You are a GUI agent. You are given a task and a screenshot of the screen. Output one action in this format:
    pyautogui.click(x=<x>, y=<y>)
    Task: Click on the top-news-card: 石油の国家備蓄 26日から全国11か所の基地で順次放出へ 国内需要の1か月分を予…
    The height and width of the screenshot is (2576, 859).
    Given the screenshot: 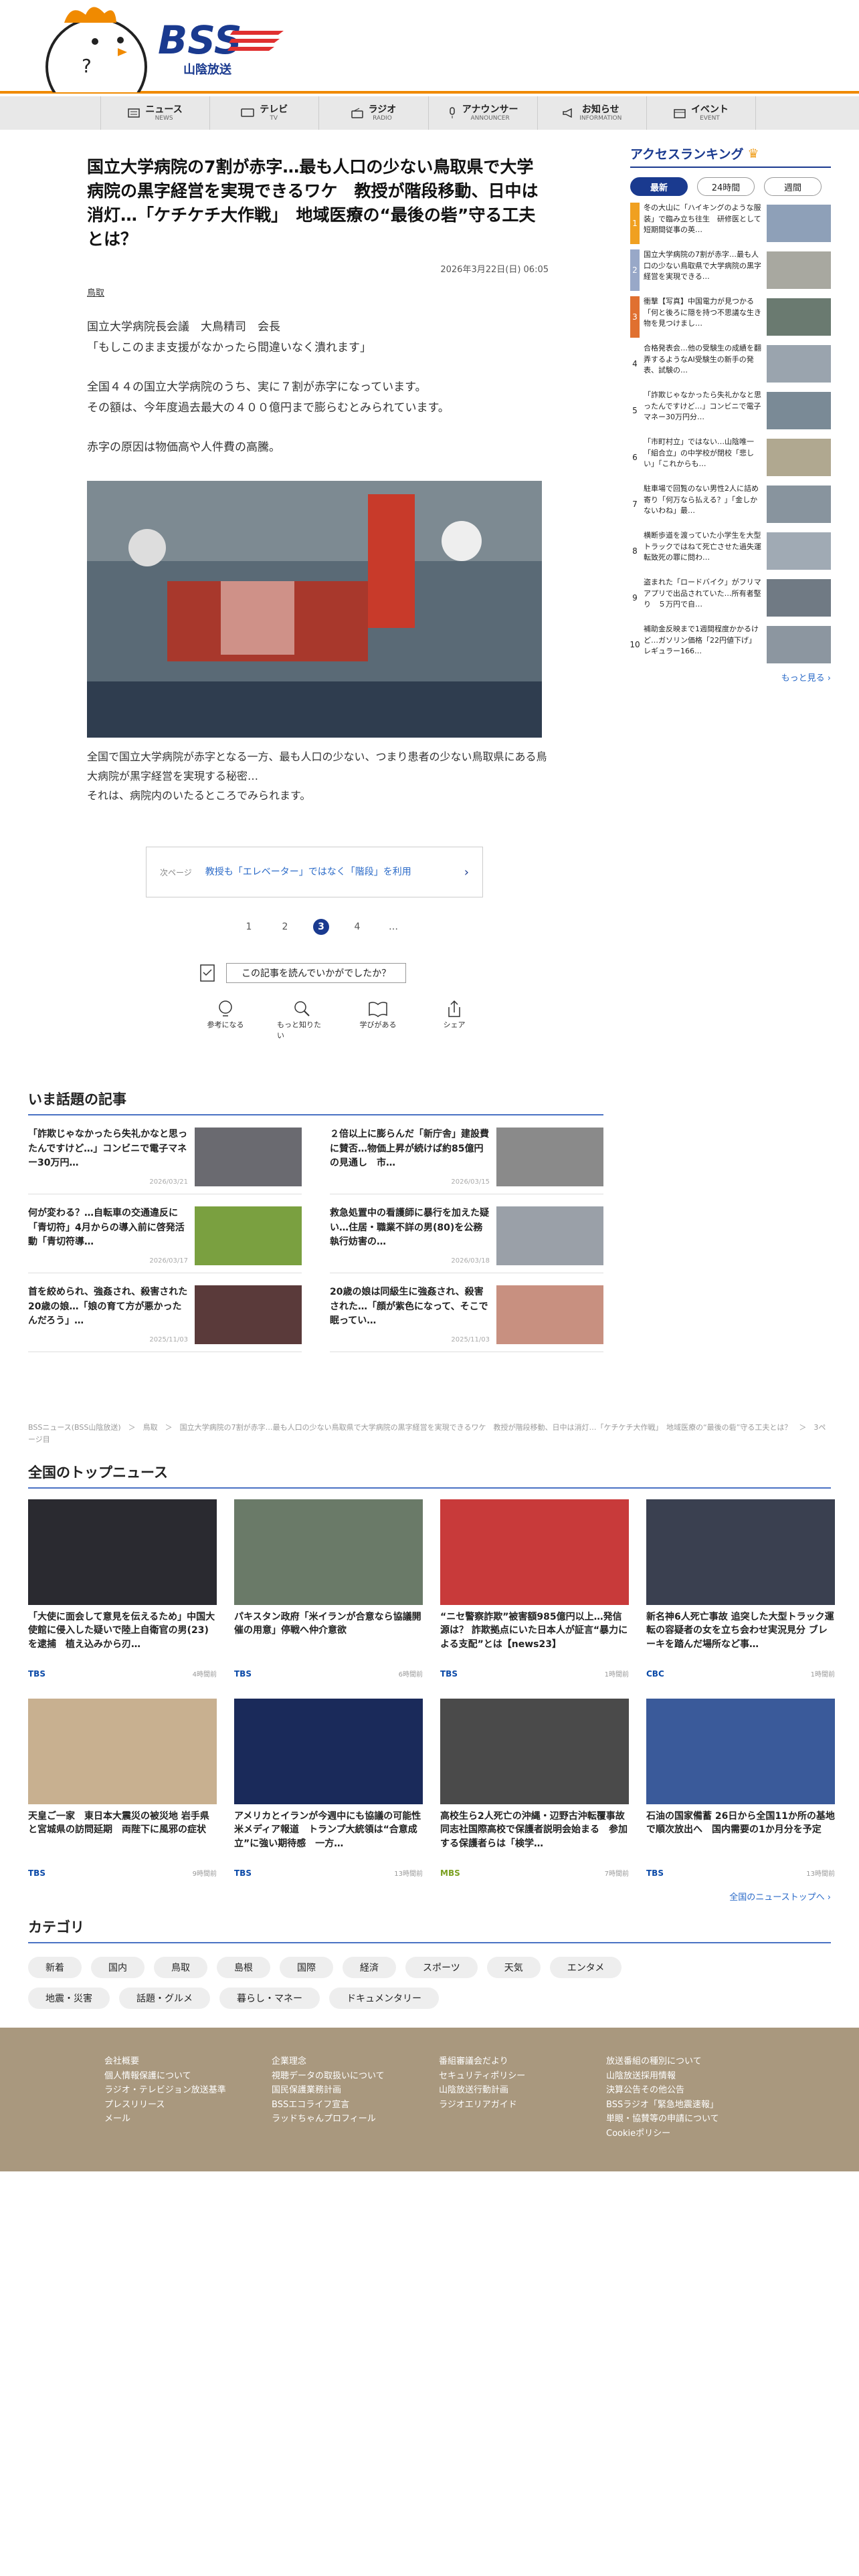 What is the action you would take?
    pyautogui.click(x=740, y=1788)
    